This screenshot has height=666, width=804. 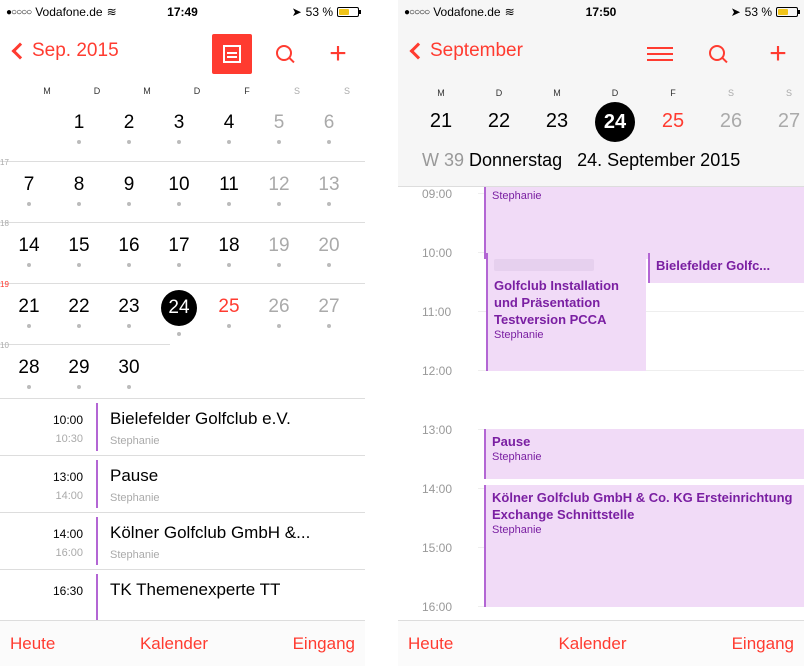 I want to click on day-number: 30, so click(x=129, y=367).